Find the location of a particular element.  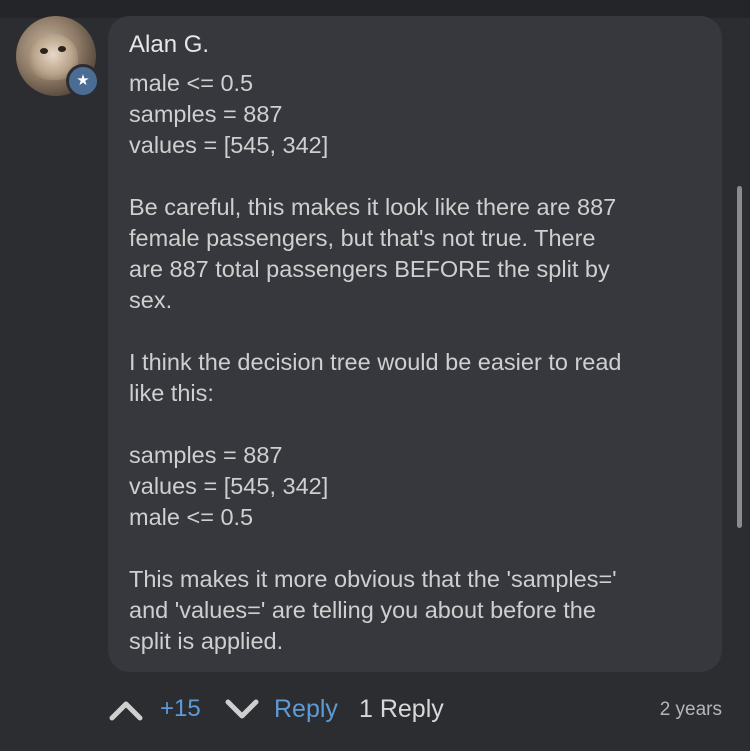

avatar-eye-left is located at coordinates (44, 51).